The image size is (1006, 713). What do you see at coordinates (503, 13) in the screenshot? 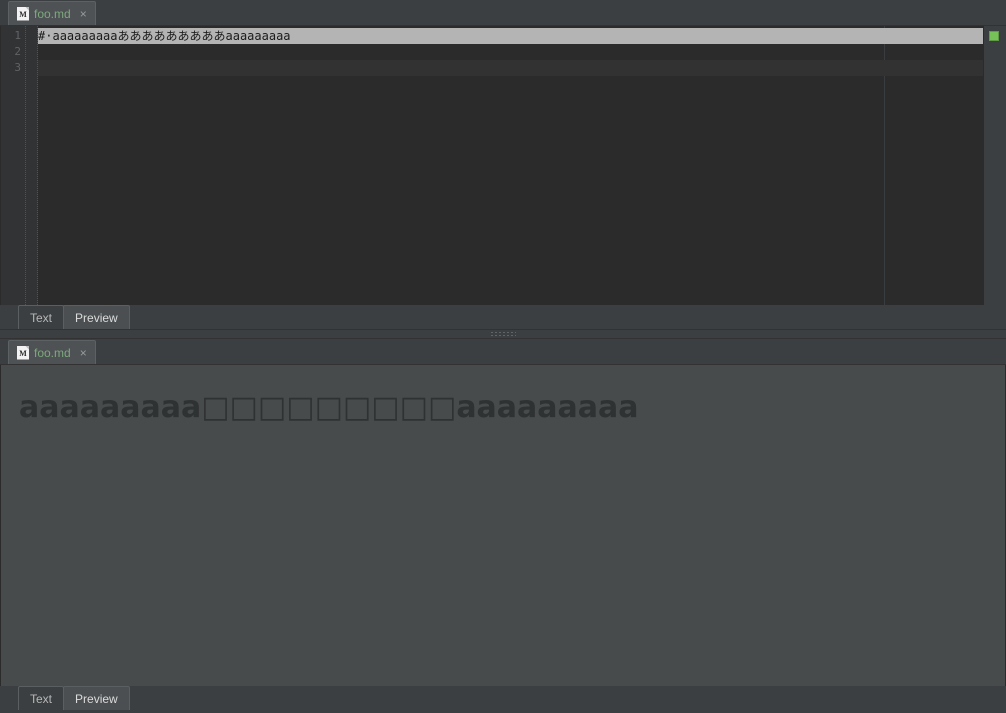
I see `editor-tabbar: M foo.md ×` at bounding box center [503, 13].